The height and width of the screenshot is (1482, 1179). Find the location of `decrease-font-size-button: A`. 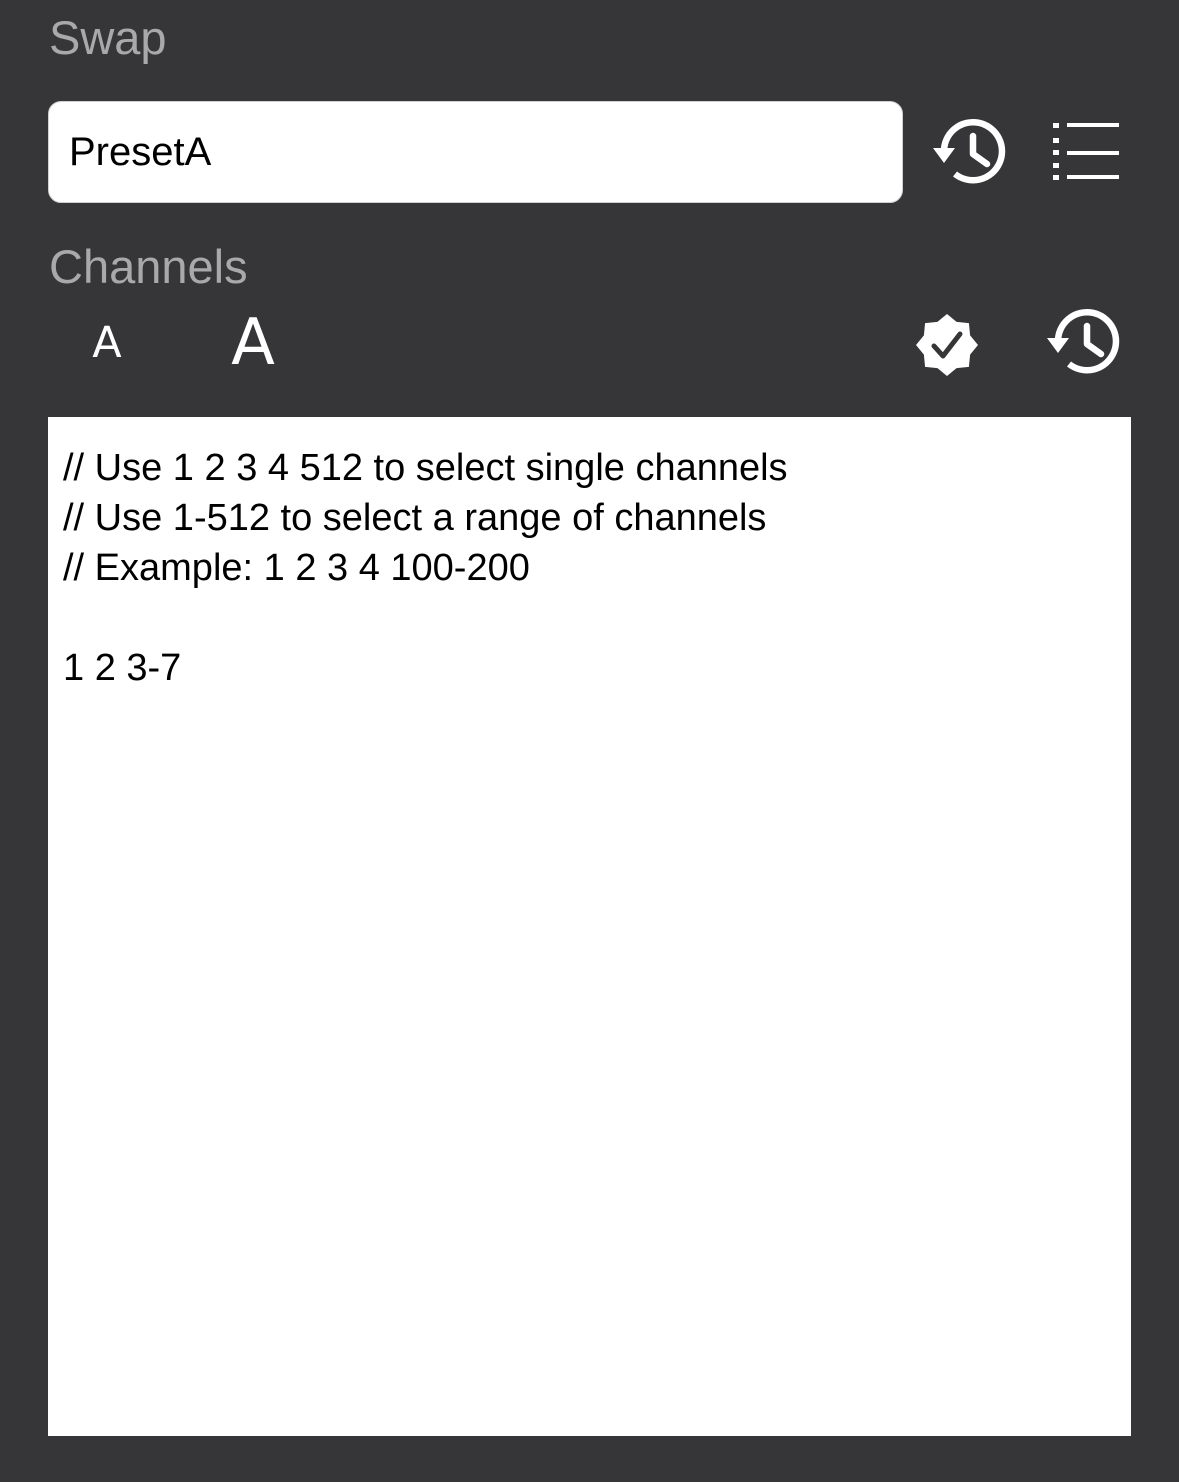

decrease-font-size-button: A is located at coordinates (107, 343).